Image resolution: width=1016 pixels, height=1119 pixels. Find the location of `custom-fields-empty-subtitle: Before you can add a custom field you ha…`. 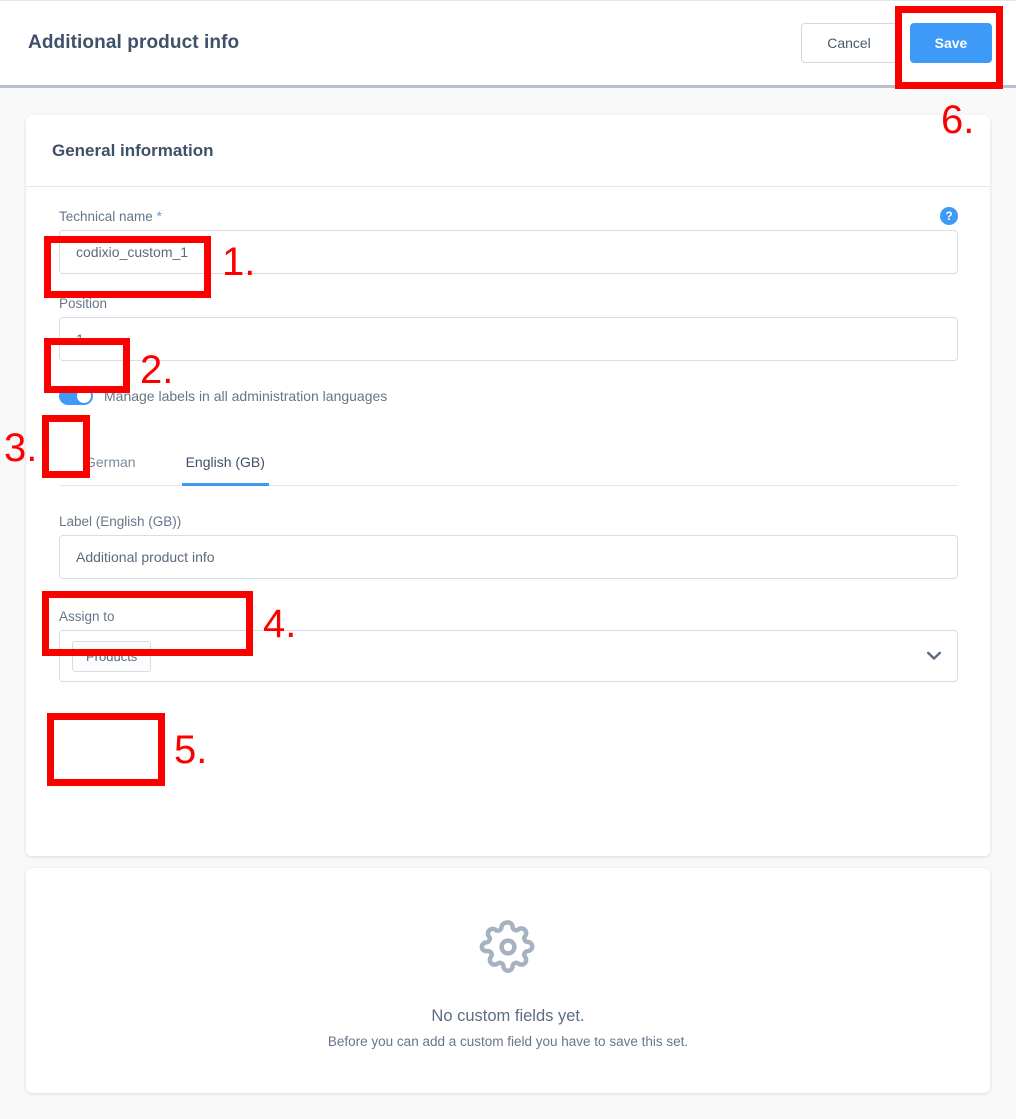

custom-fields-empty-subtitle: Before you can add a custom field you ha… is located at coordinates (508, 1041).